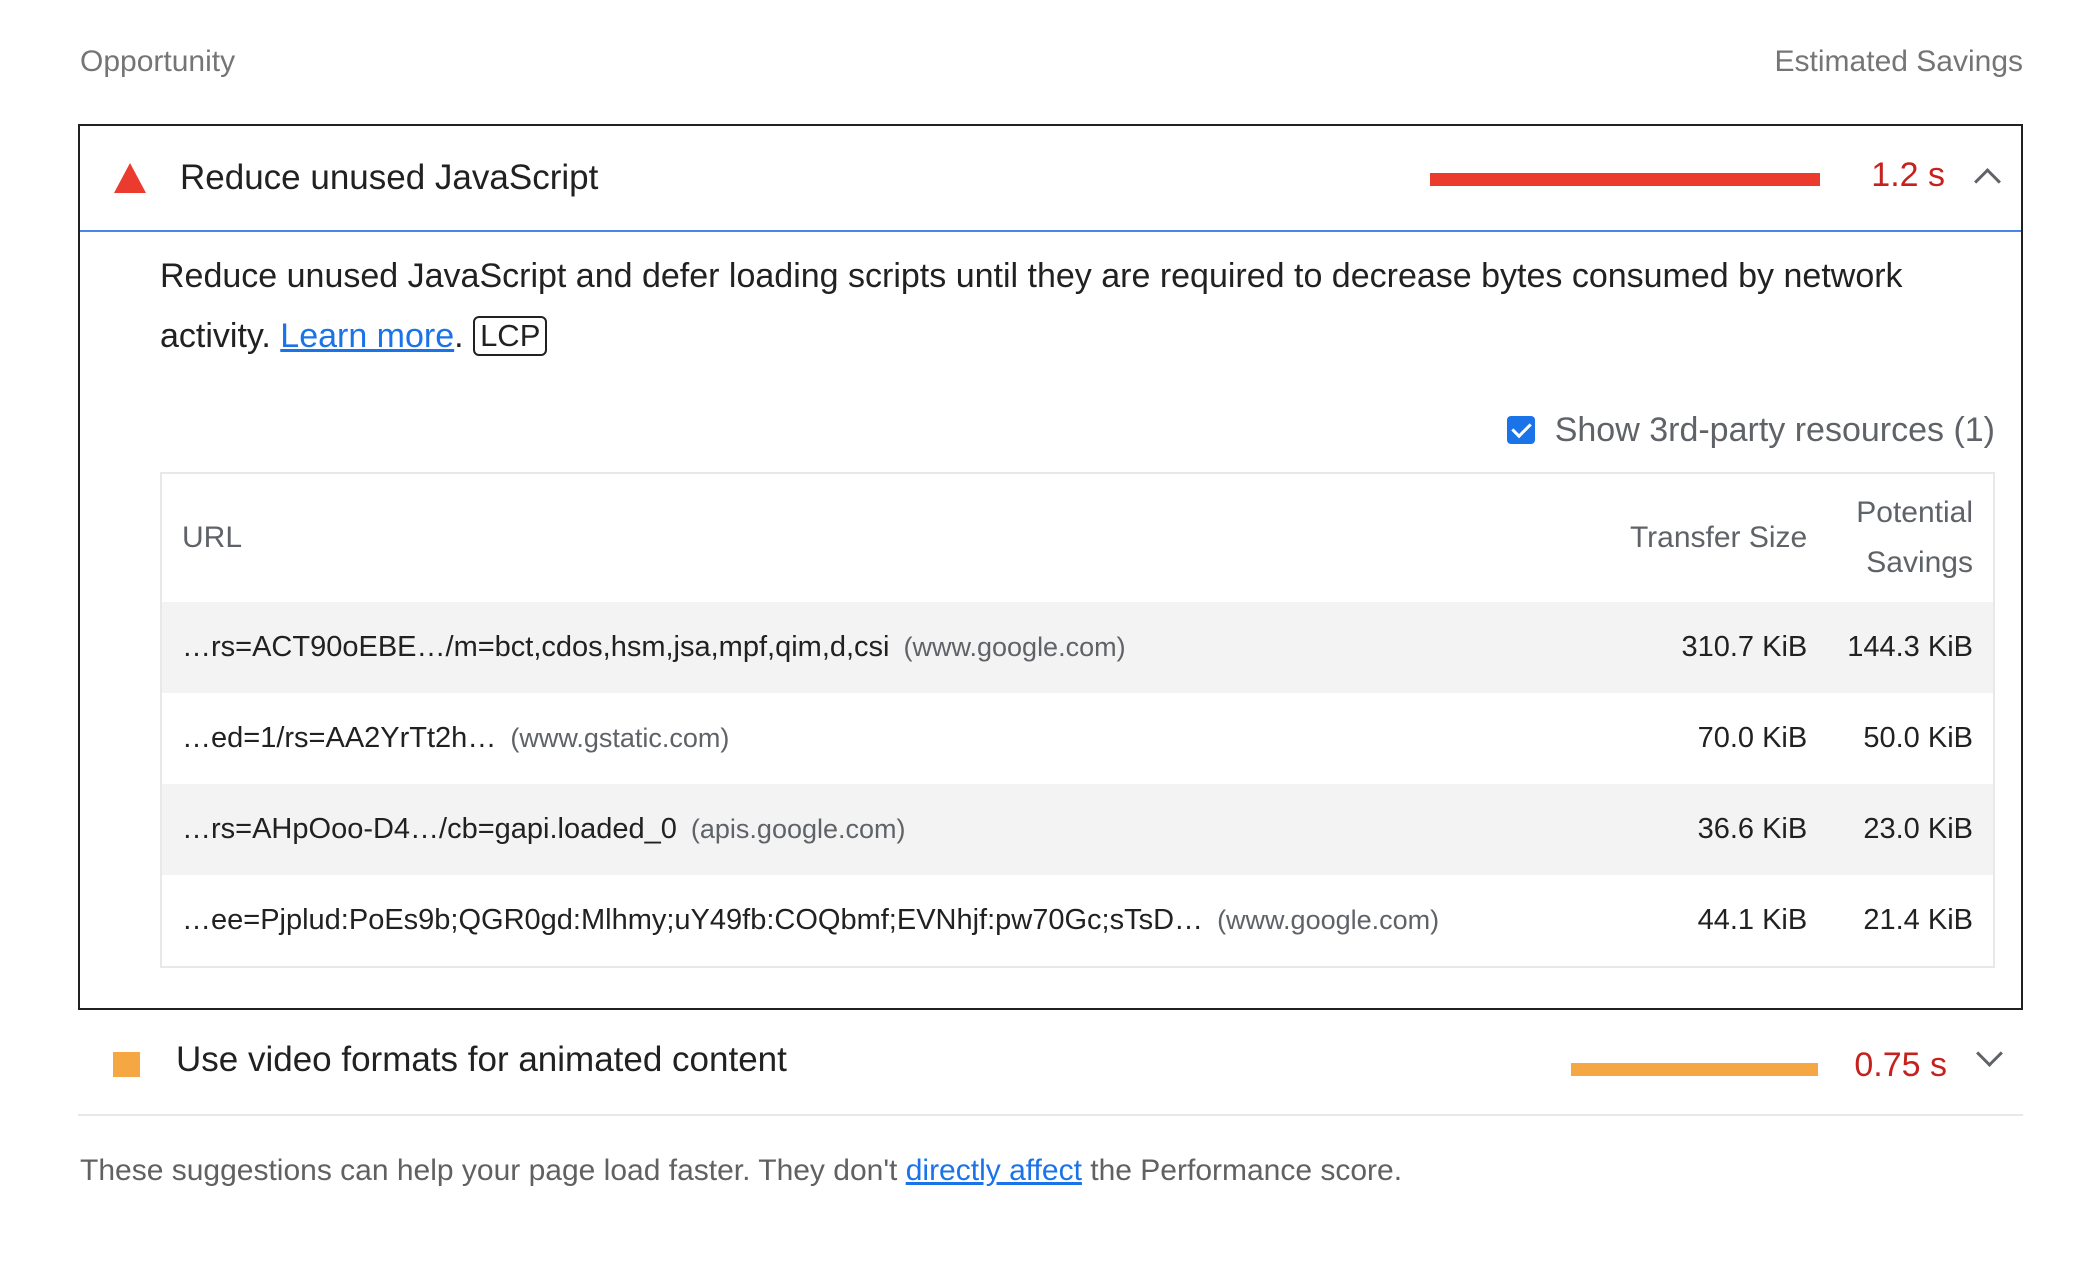 The image size is (2088, 1288). What do you see at coordinates (884, 738) in the screenshot?
I see `url-cell: …ed=1/rs=AA2YrTt2h… (www.gstatic.com)` at bounding box center [884, 738].